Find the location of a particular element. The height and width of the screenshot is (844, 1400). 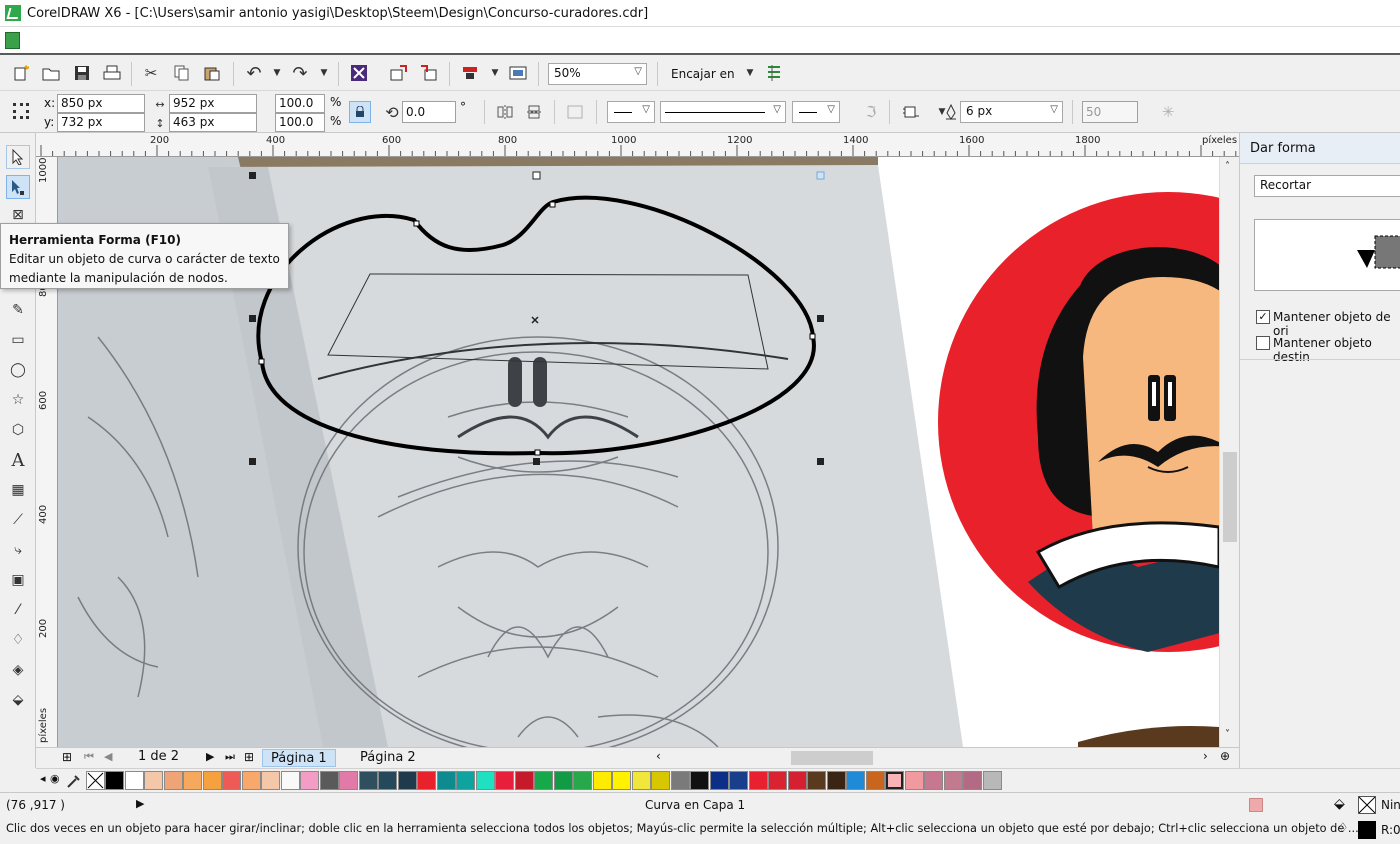

palette-scroll-left-icon: ◂ is located at coordinates (43, 778).